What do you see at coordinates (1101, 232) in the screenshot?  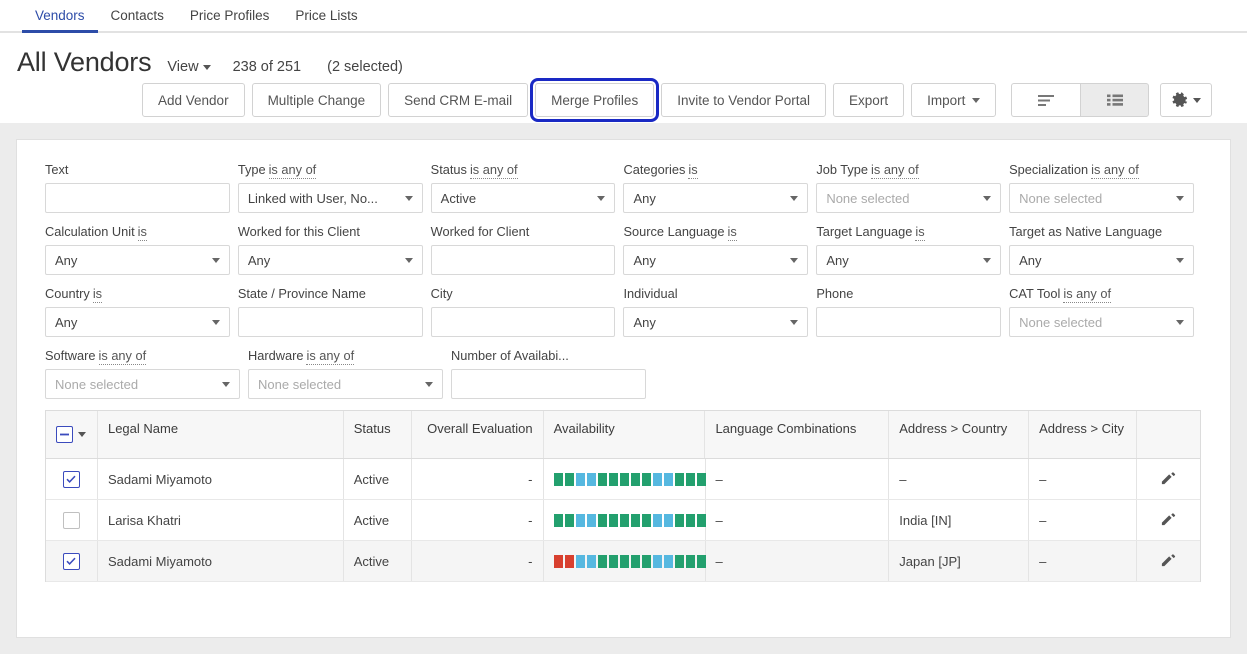 I see `filter-label: Target as Native Language` at bounding box center [1101, 232].